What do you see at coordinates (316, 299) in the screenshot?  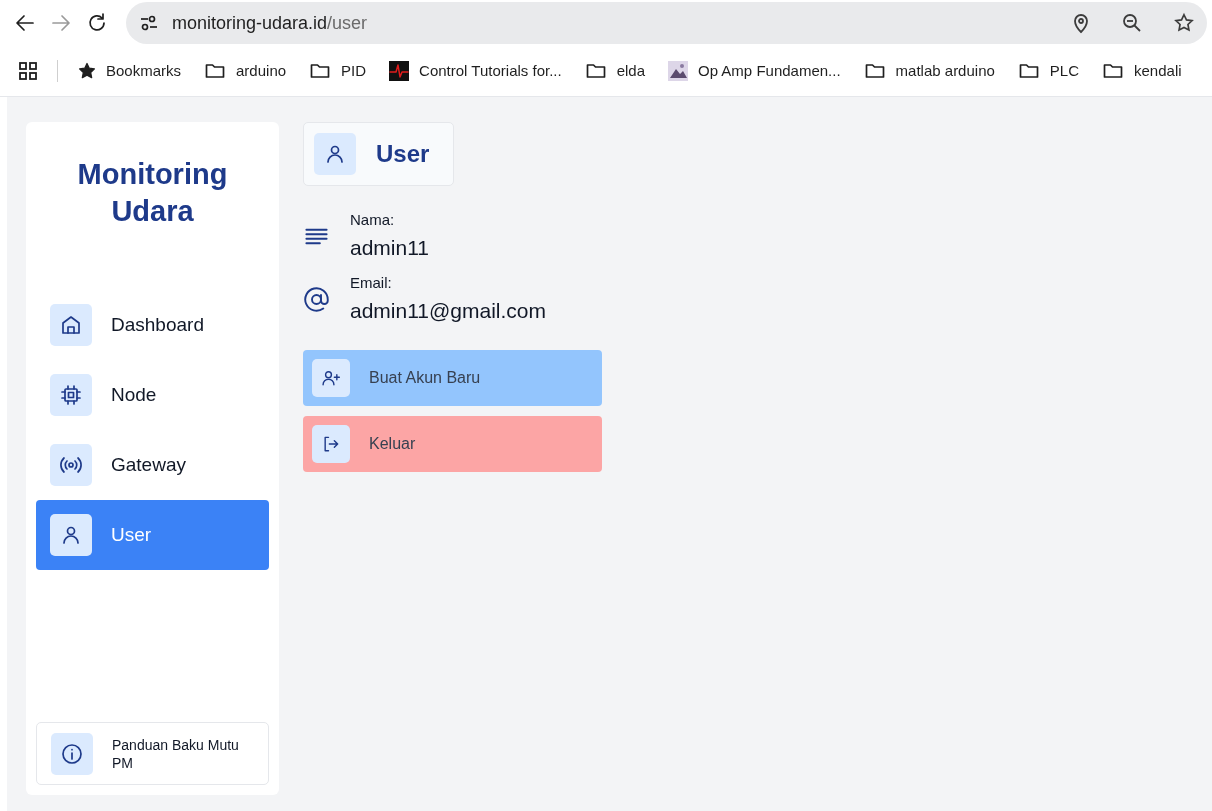 I see `at-sign-icon` at bounding box center [316, 299].